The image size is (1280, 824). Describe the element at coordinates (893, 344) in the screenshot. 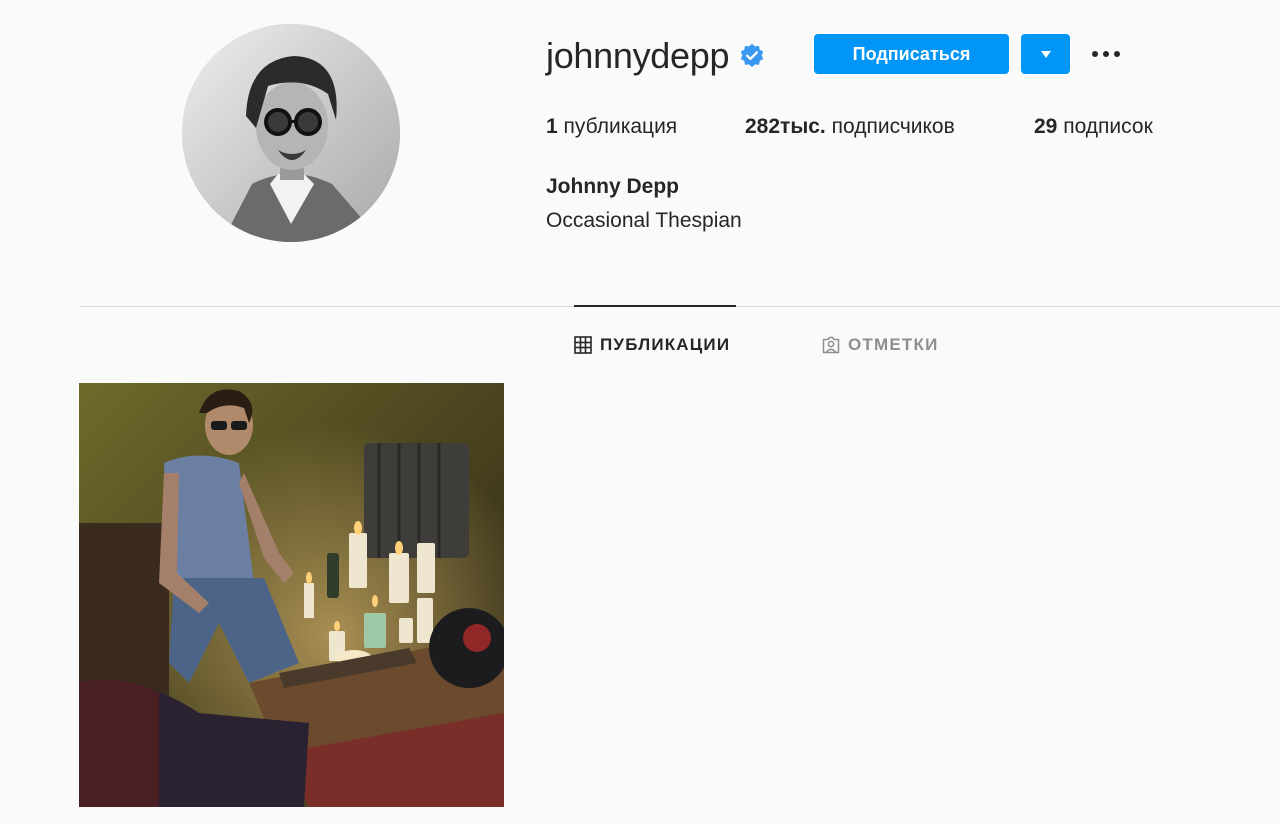

I see `tab-tagged-label: ОТМЕТКИ` at that location.